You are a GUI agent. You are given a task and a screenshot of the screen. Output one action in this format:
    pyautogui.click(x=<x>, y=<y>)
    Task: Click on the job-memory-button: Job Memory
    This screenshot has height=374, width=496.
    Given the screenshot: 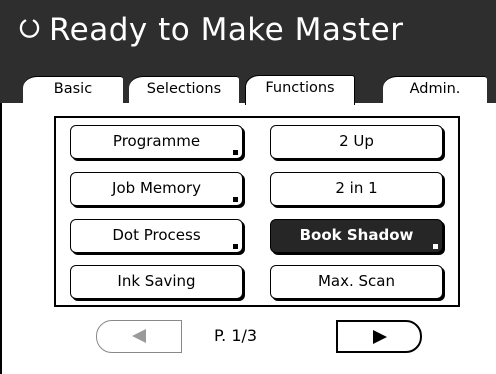 What is the action you would take?
    pyautogui.click(x=156, y=189)
    